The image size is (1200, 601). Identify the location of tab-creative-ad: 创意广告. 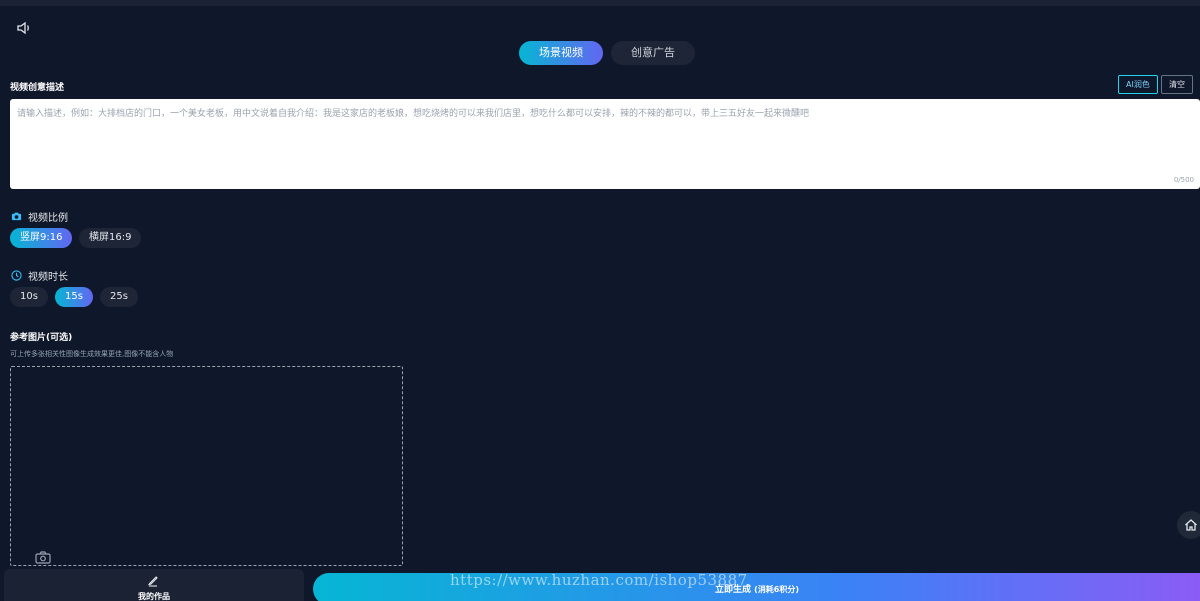
(653, 53).